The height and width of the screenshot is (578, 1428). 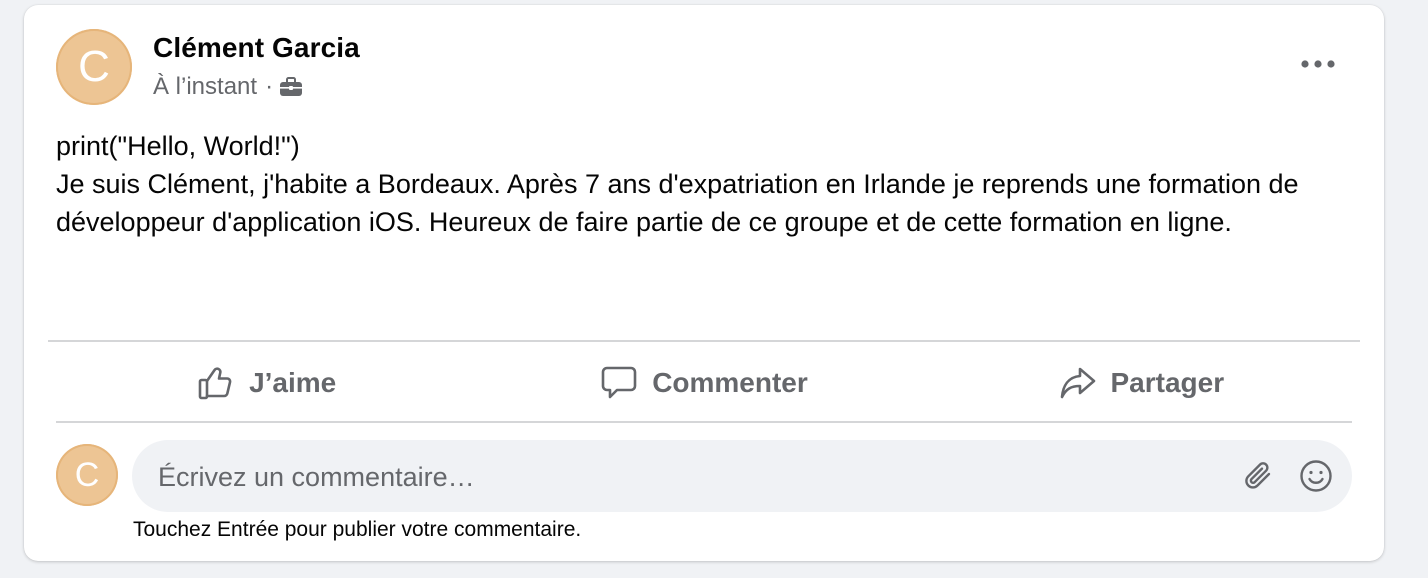 I want to click on comment-icon, so click(x=619, y=382).